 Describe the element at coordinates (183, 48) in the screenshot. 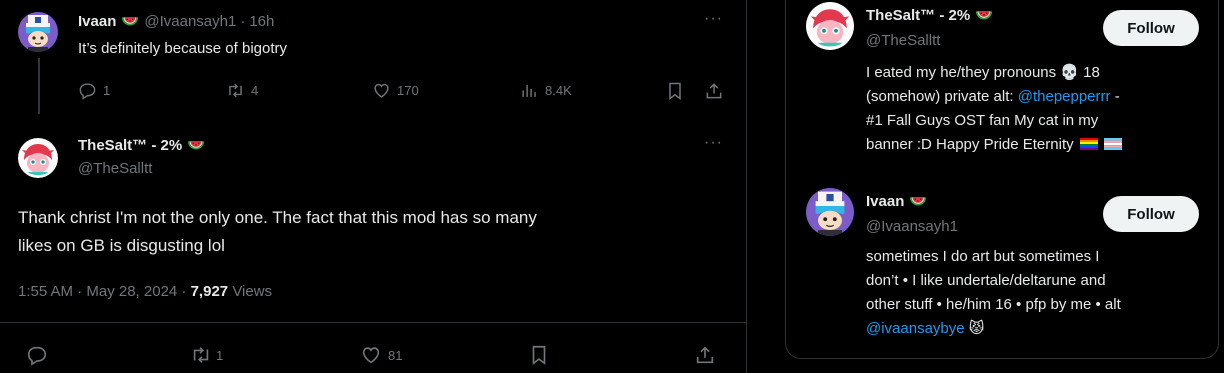

I see `reply-text: It’s definitely because of bigotry` at that location.